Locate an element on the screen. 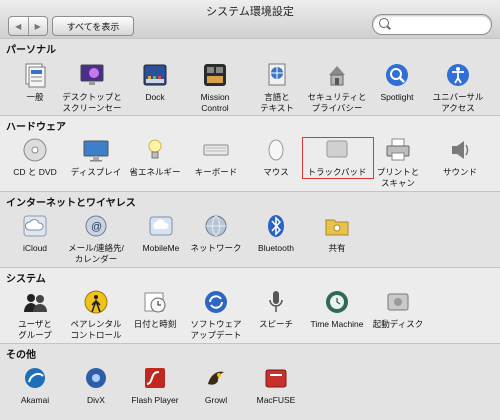 This screenshot has width=500, height=420. sharing-icon is located at coordinates (337, 226).